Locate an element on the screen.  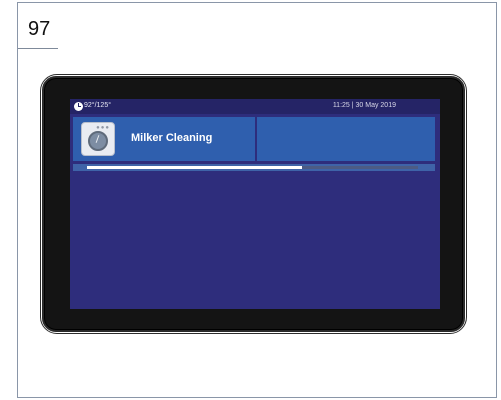
task-card-milker-cleaning: ●●● Milker Cleaning is located at coordinates (164, 139).